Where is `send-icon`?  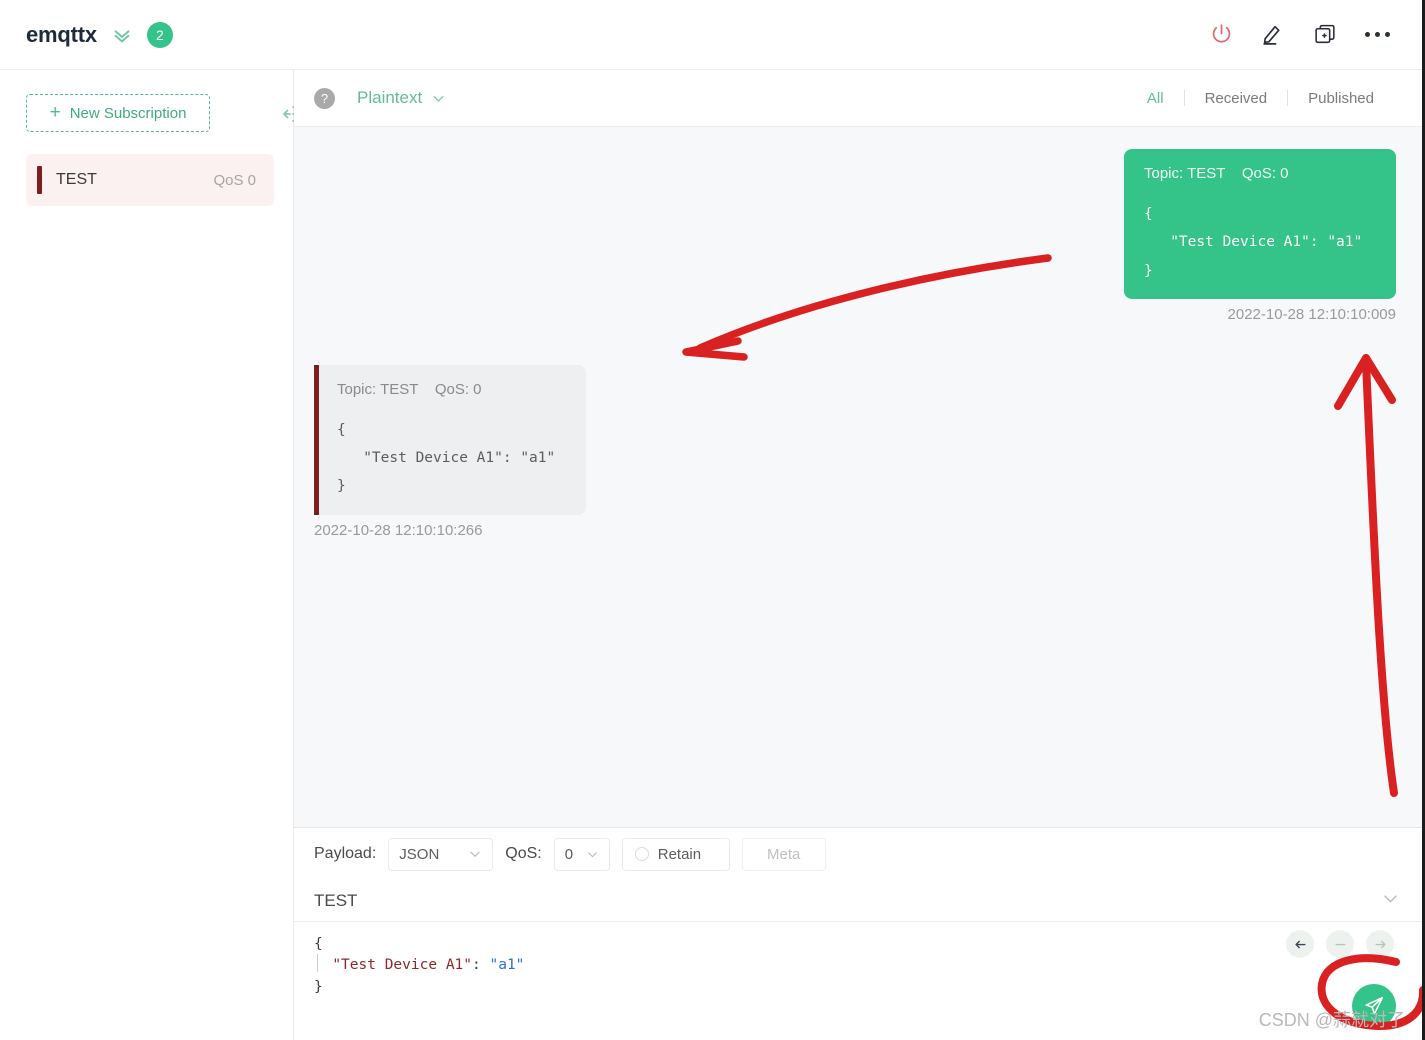 send-icon is located at coordinates (1374, 1005).